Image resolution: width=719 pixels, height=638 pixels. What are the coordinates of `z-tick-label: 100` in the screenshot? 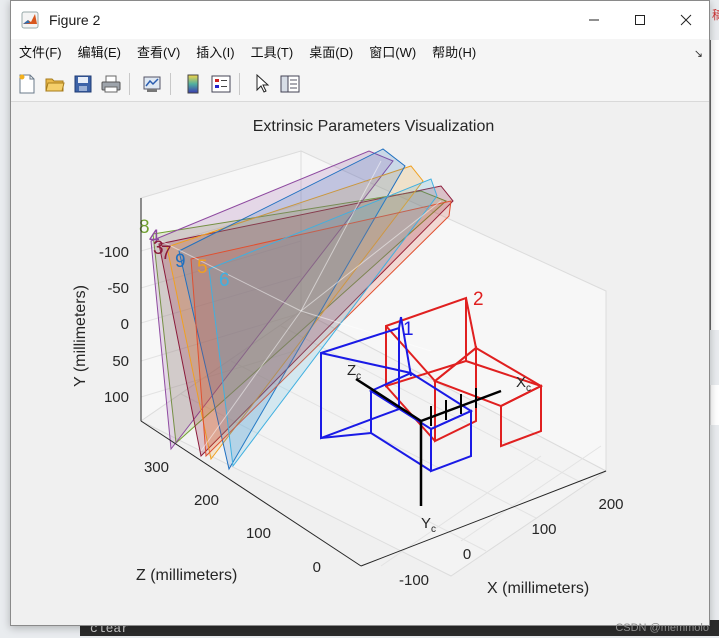 It's located at (258, 533).